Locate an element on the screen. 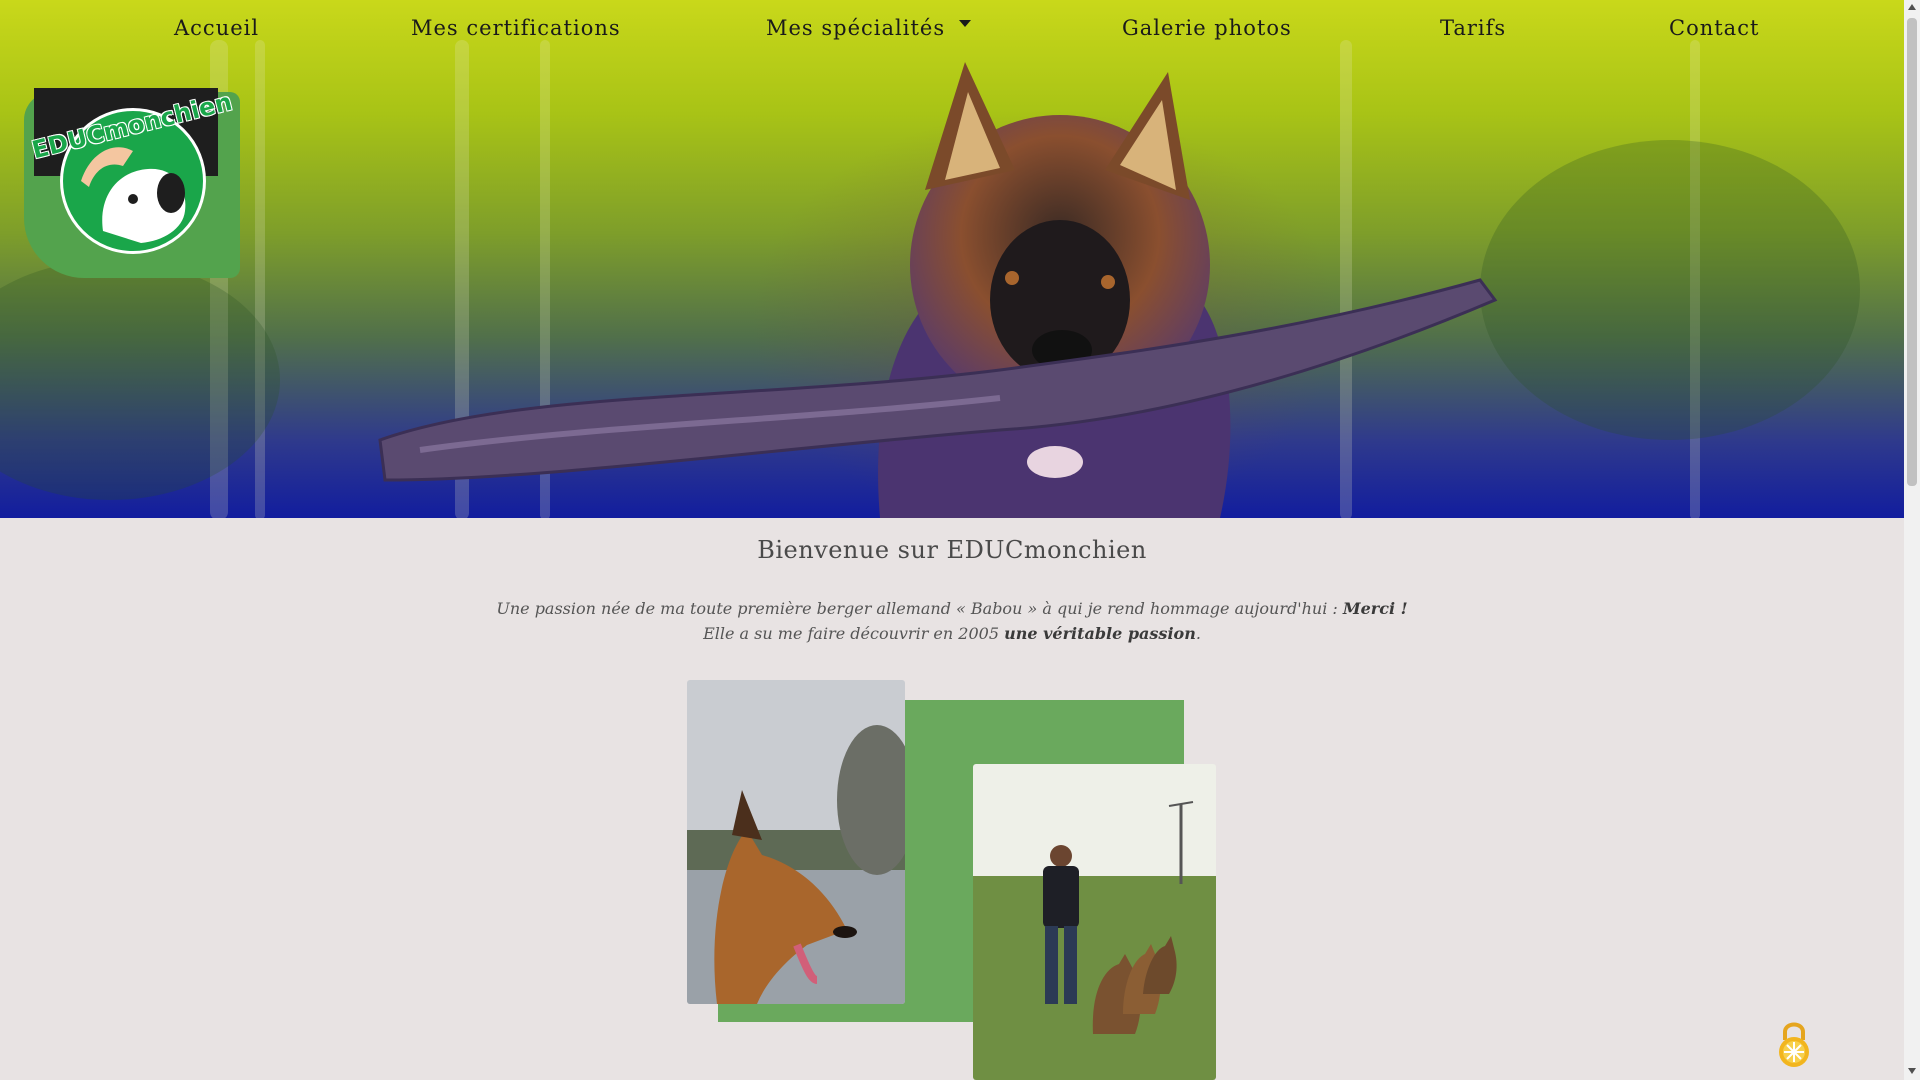  nav-galerie-photos: Galerie photos is located at coordinates (1207, 28).